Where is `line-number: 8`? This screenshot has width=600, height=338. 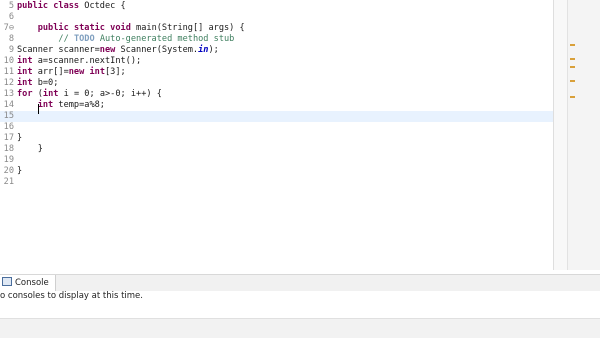 line-number: 8 is located at coordinates (11, 39).